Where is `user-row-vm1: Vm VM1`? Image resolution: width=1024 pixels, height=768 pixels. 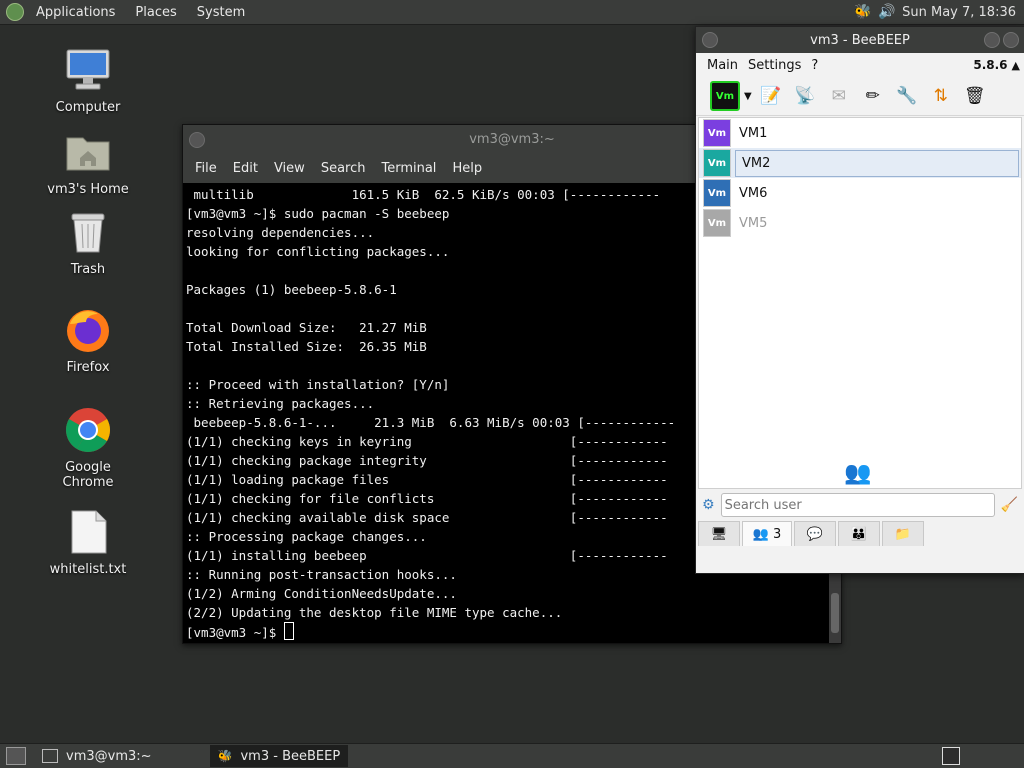 user-row-vm1: Vm VM1 is located at coordinates (860, 133).